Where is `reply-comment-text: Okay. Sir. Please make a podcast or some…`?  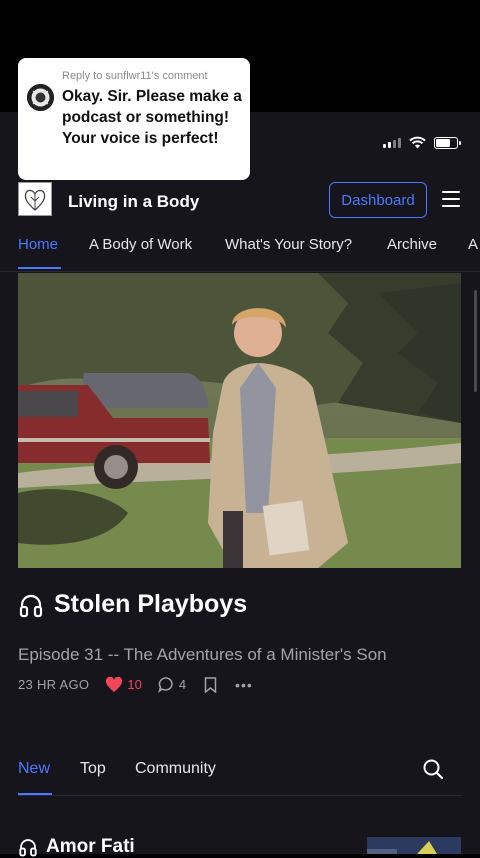 reply-comment-text: Okay. Sir. Please make a podcast or some… is located at coordinates (152, 117).